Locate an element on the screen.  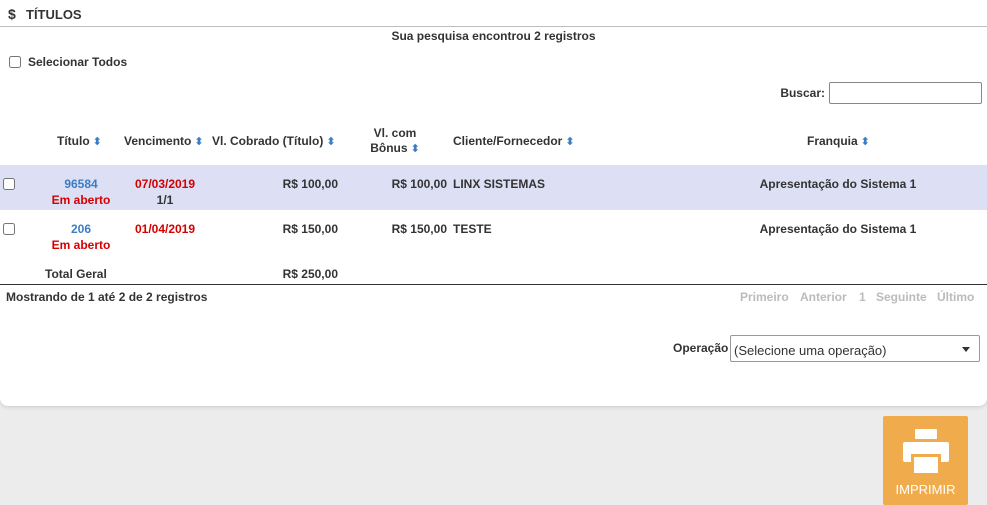
search-box: Buscar: is located at coordinates (881, 93).